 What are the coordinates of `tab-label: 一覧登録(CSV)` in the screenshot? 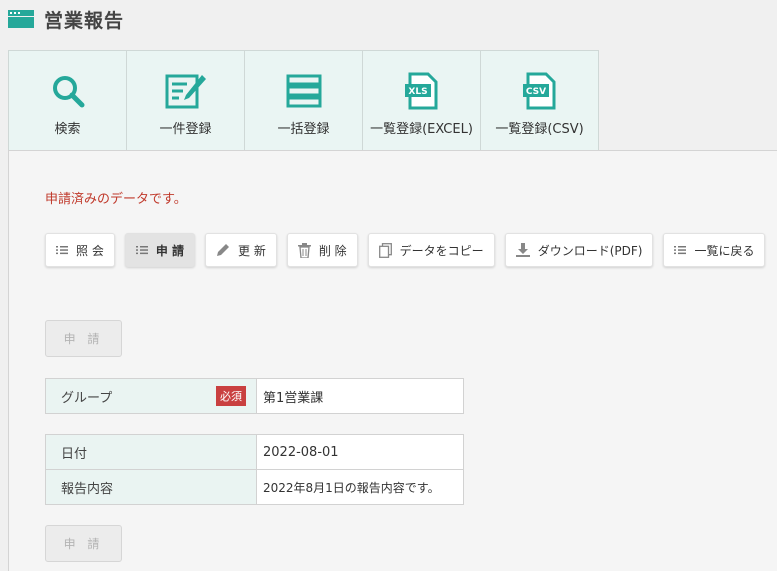 It's located at (539, 129).